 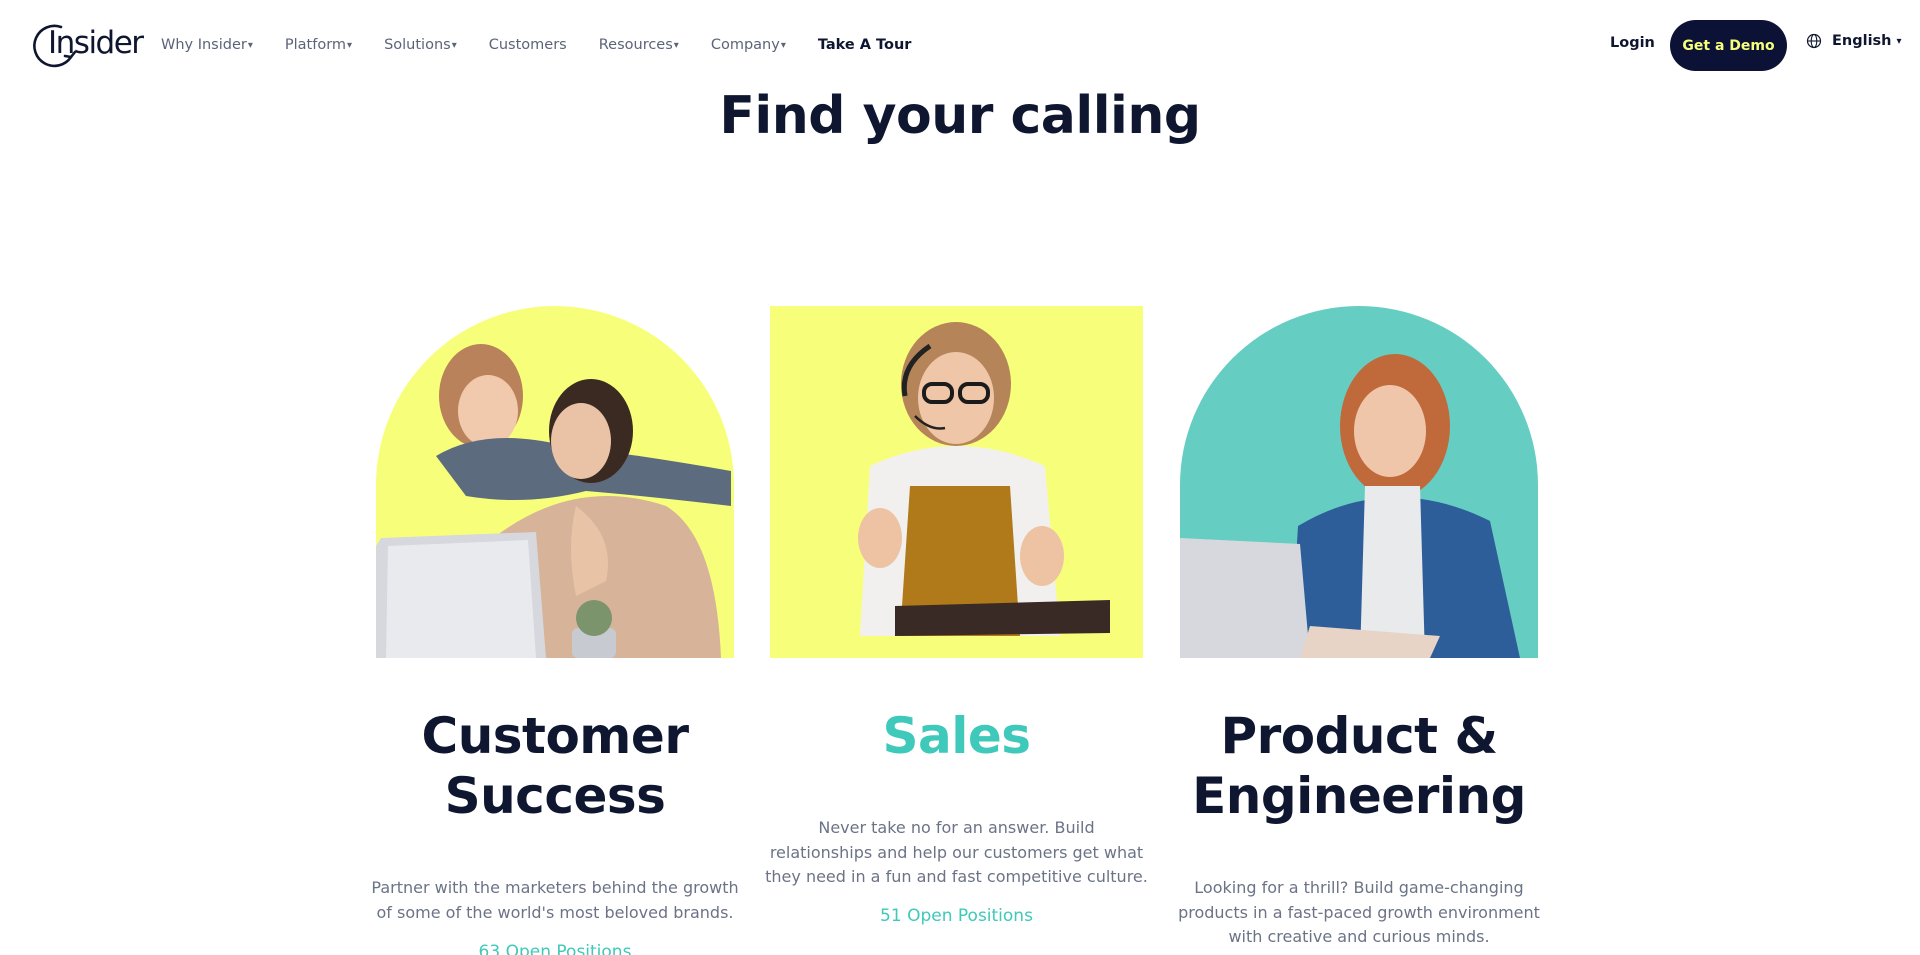 I want to click on nav-label: Solutions, so click(x=417, y=45).